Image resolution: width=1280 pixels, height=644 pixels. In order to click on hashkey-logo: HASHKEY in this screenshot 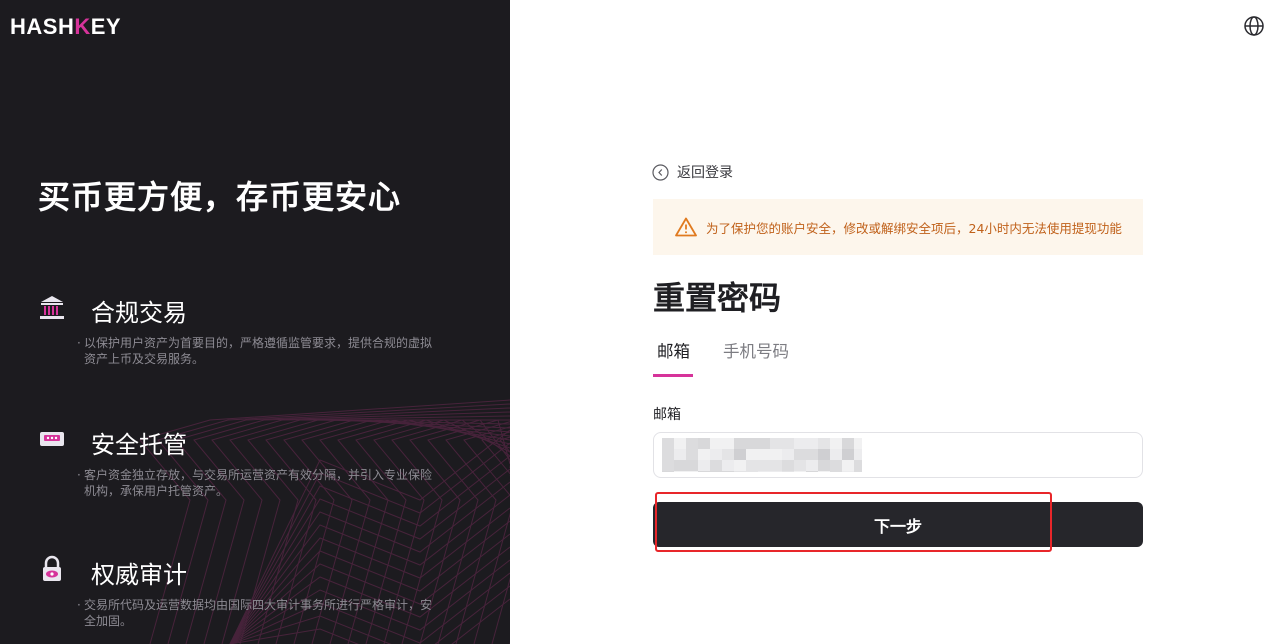, I will do `click(65, 27)`.